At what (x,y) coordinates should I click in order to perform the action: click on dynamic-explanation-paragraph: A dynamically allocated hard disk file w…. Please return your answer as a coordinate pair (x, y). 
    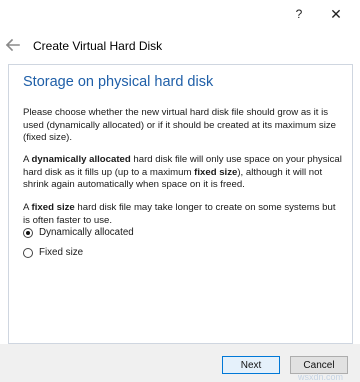
    Looking at the image, I should click on (184, 173).